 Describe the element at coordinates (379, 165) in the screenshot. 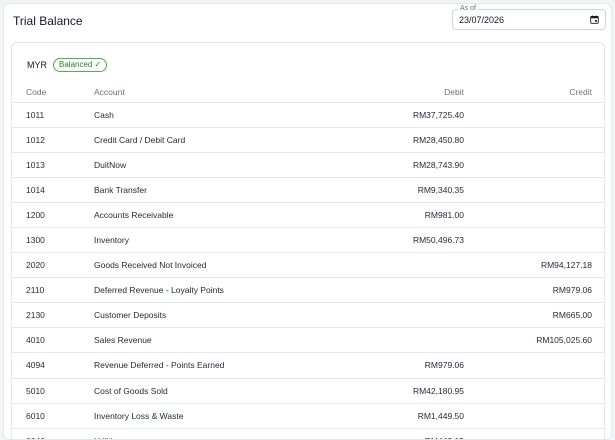

I see `cell-debit: RM28,743.90` at that location.